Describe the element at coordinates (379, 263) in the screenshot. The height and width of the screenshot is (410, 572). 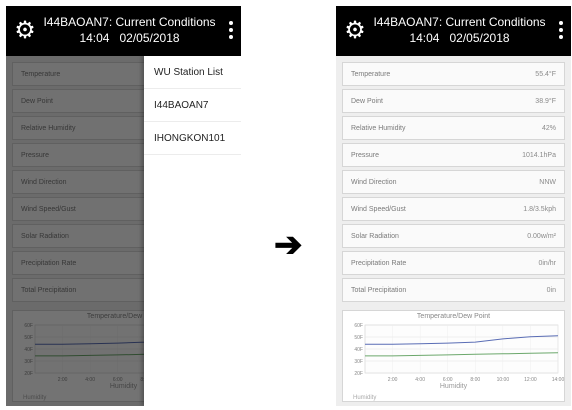
I see `condition-label: Precipitation Rate` at that location.